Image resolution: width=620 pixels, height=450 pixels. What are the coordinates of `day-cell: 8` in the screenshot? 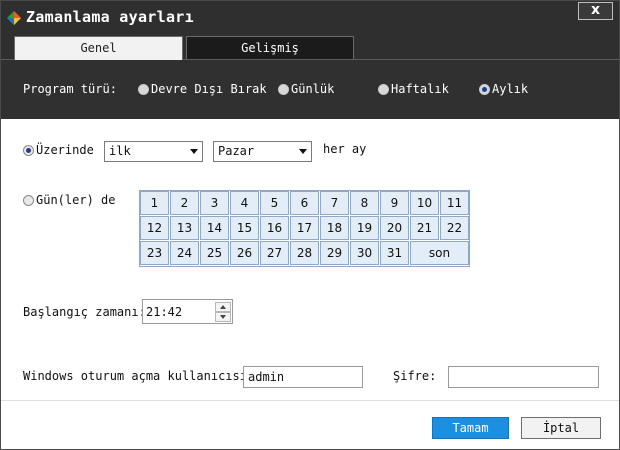 It's located at (364, 203).